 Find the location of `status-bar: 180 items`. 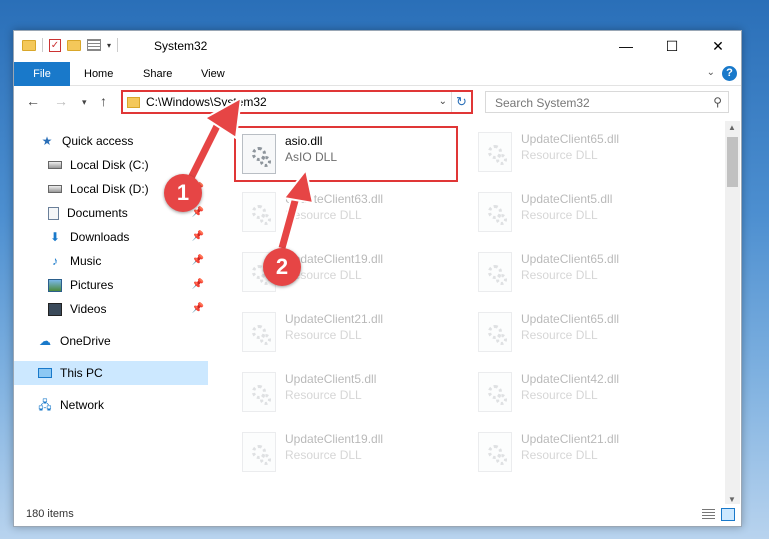

status-bar: 180 items is located at coordinates (377, 515).